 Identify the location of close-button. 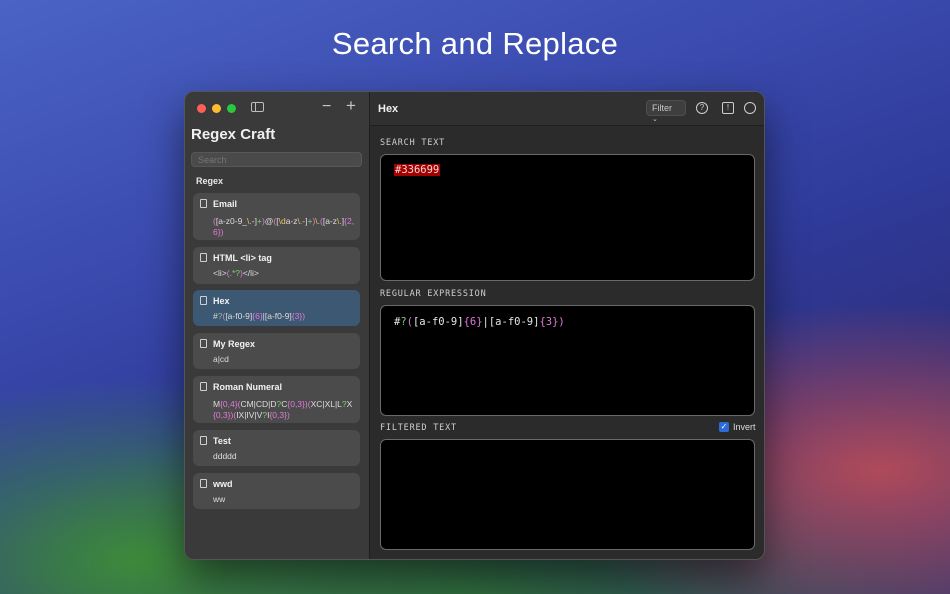
(201, 108).